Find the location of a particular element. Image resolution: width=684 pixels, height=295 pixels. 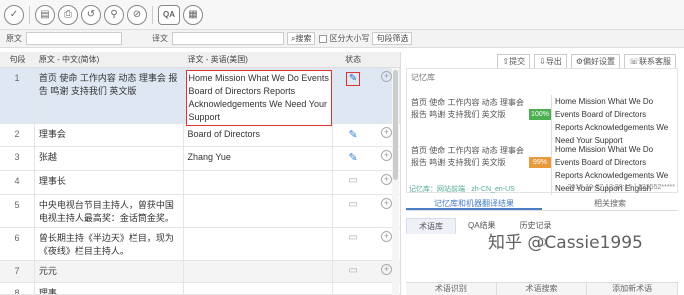

source-cell: 理事长 is located at coordinates (109, 182).